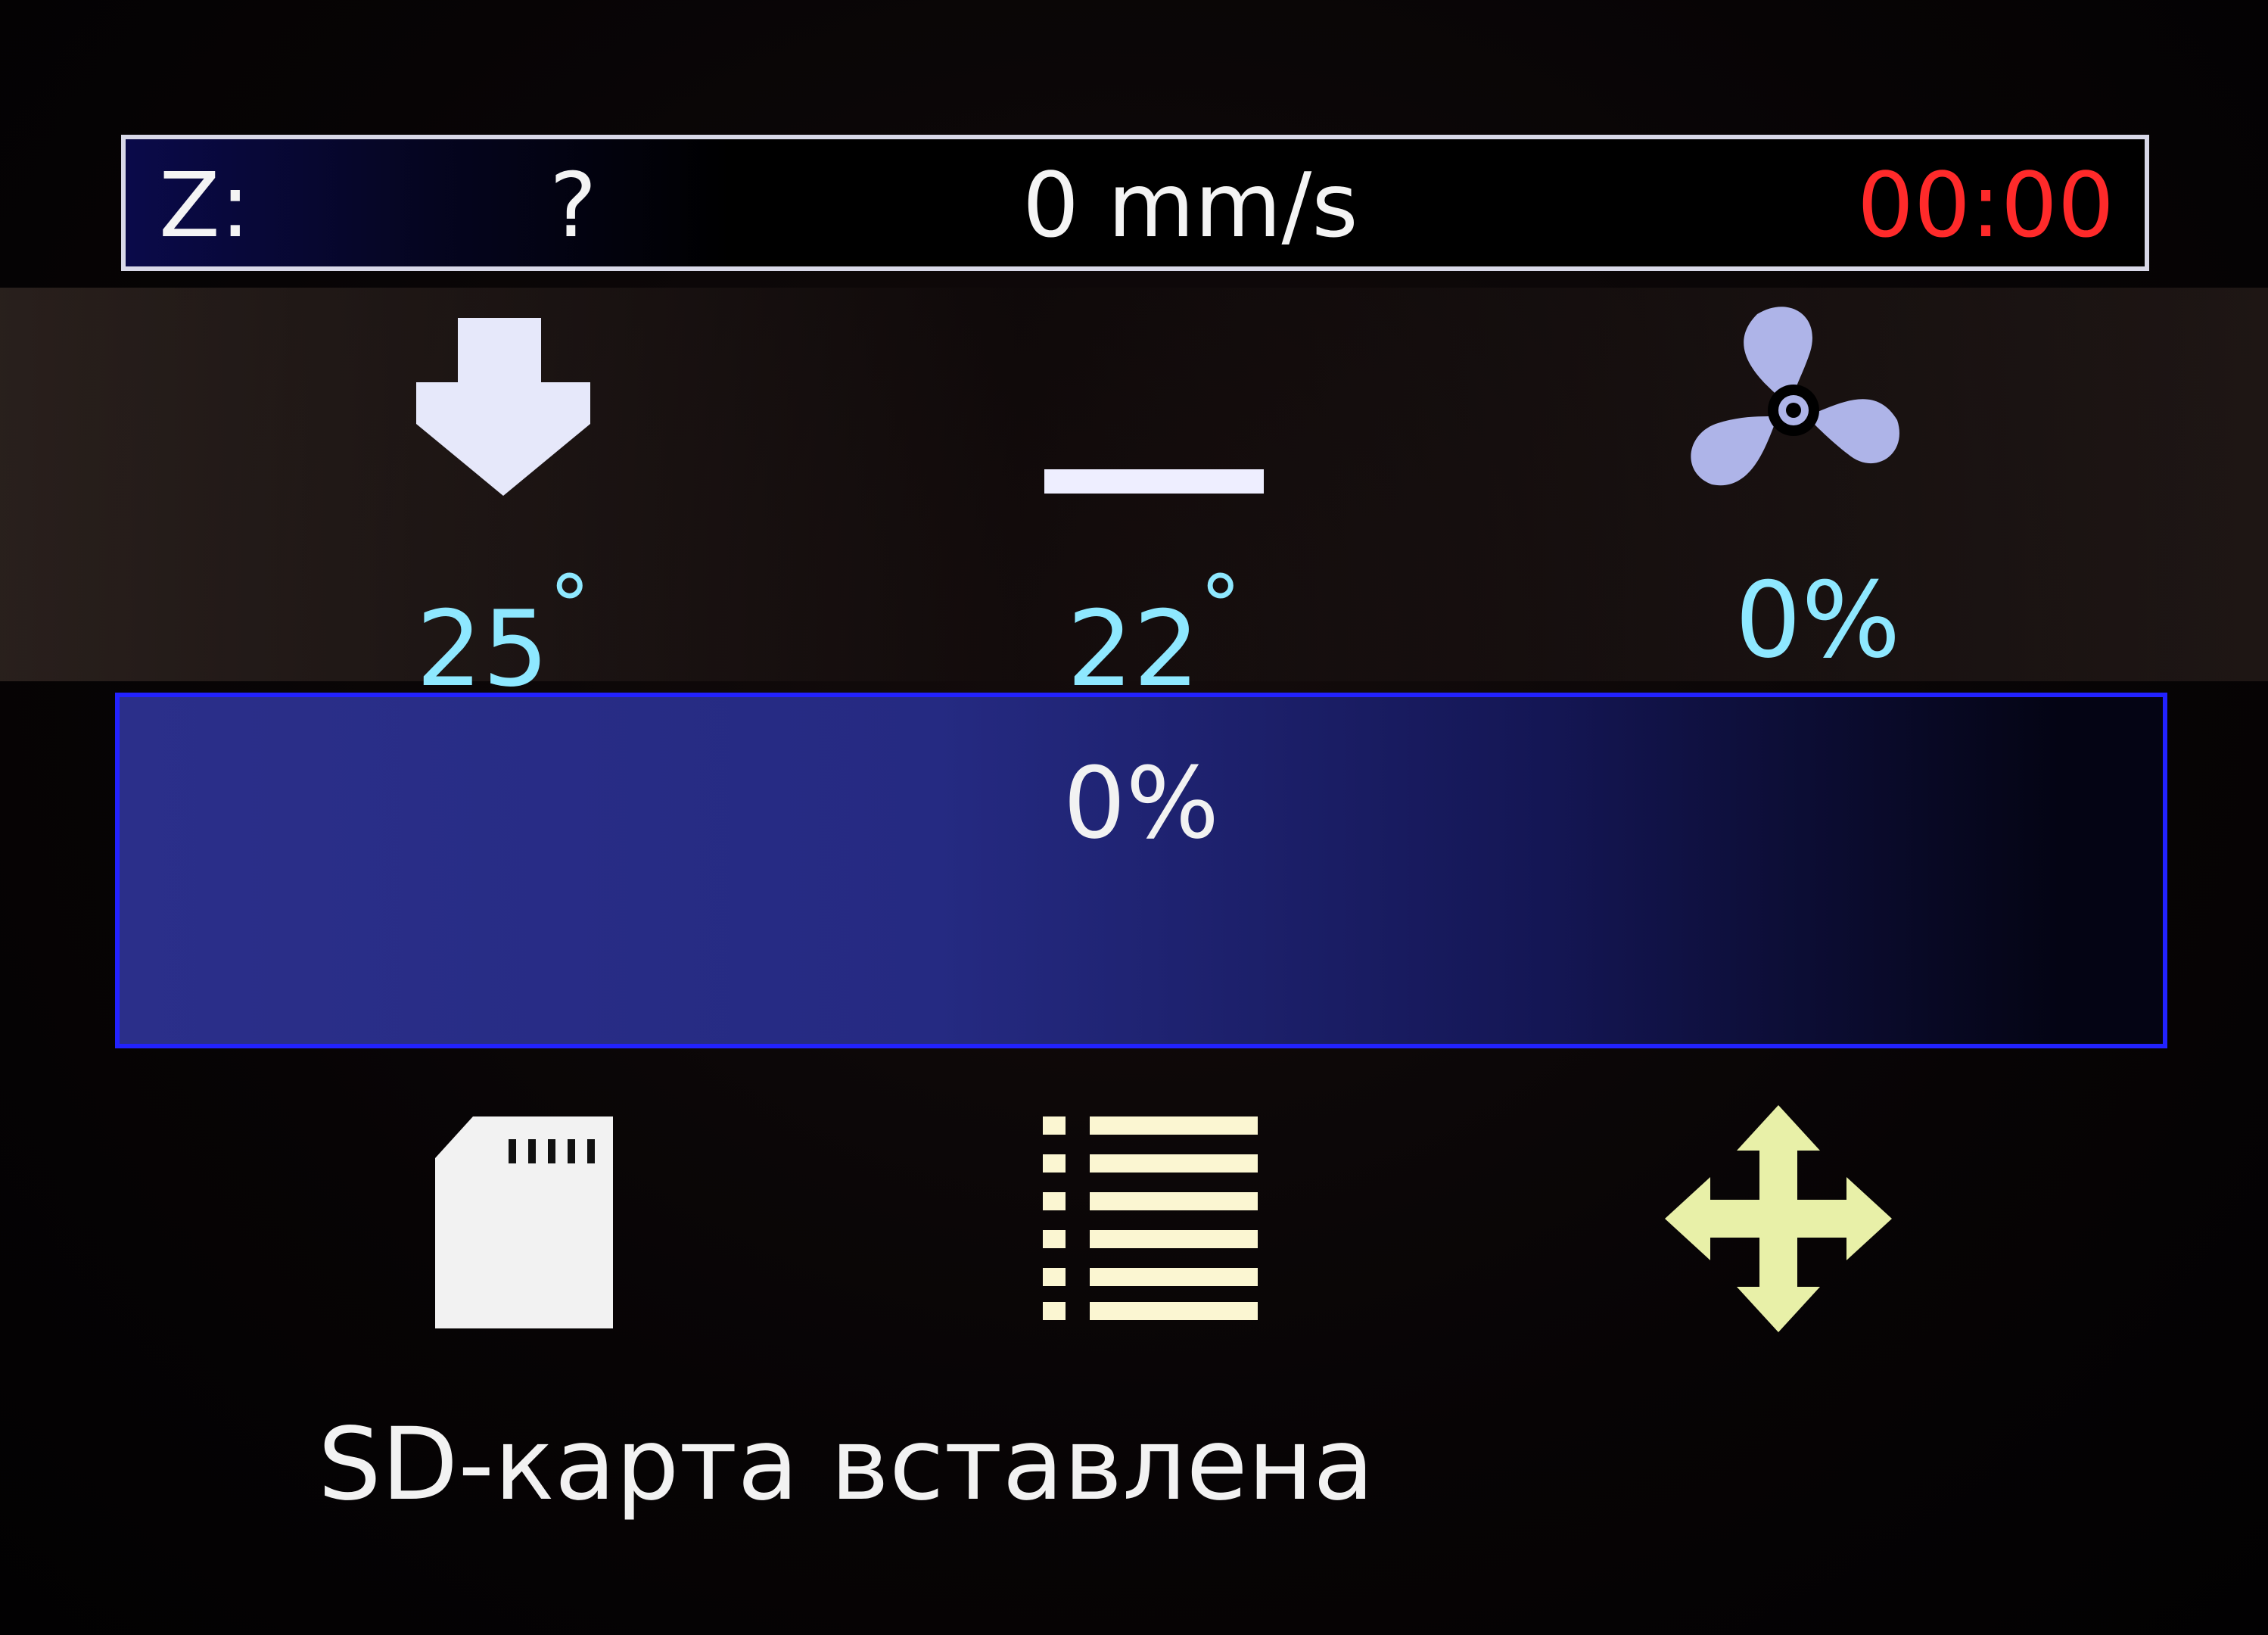 The width and height of the screenshot is (2268, 1635). I want to click on sd-card-button, so click(526, 1222).